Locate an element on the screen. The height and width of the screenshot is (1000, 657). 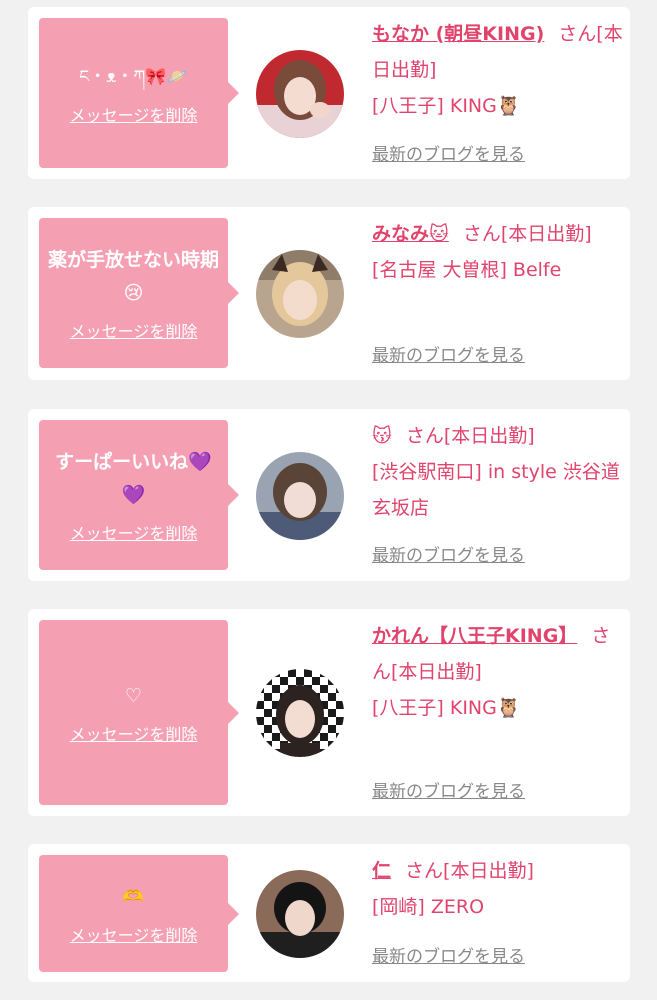
message-bubble: 🫶 メッセージを削除 is located at coordinates (139, 913).